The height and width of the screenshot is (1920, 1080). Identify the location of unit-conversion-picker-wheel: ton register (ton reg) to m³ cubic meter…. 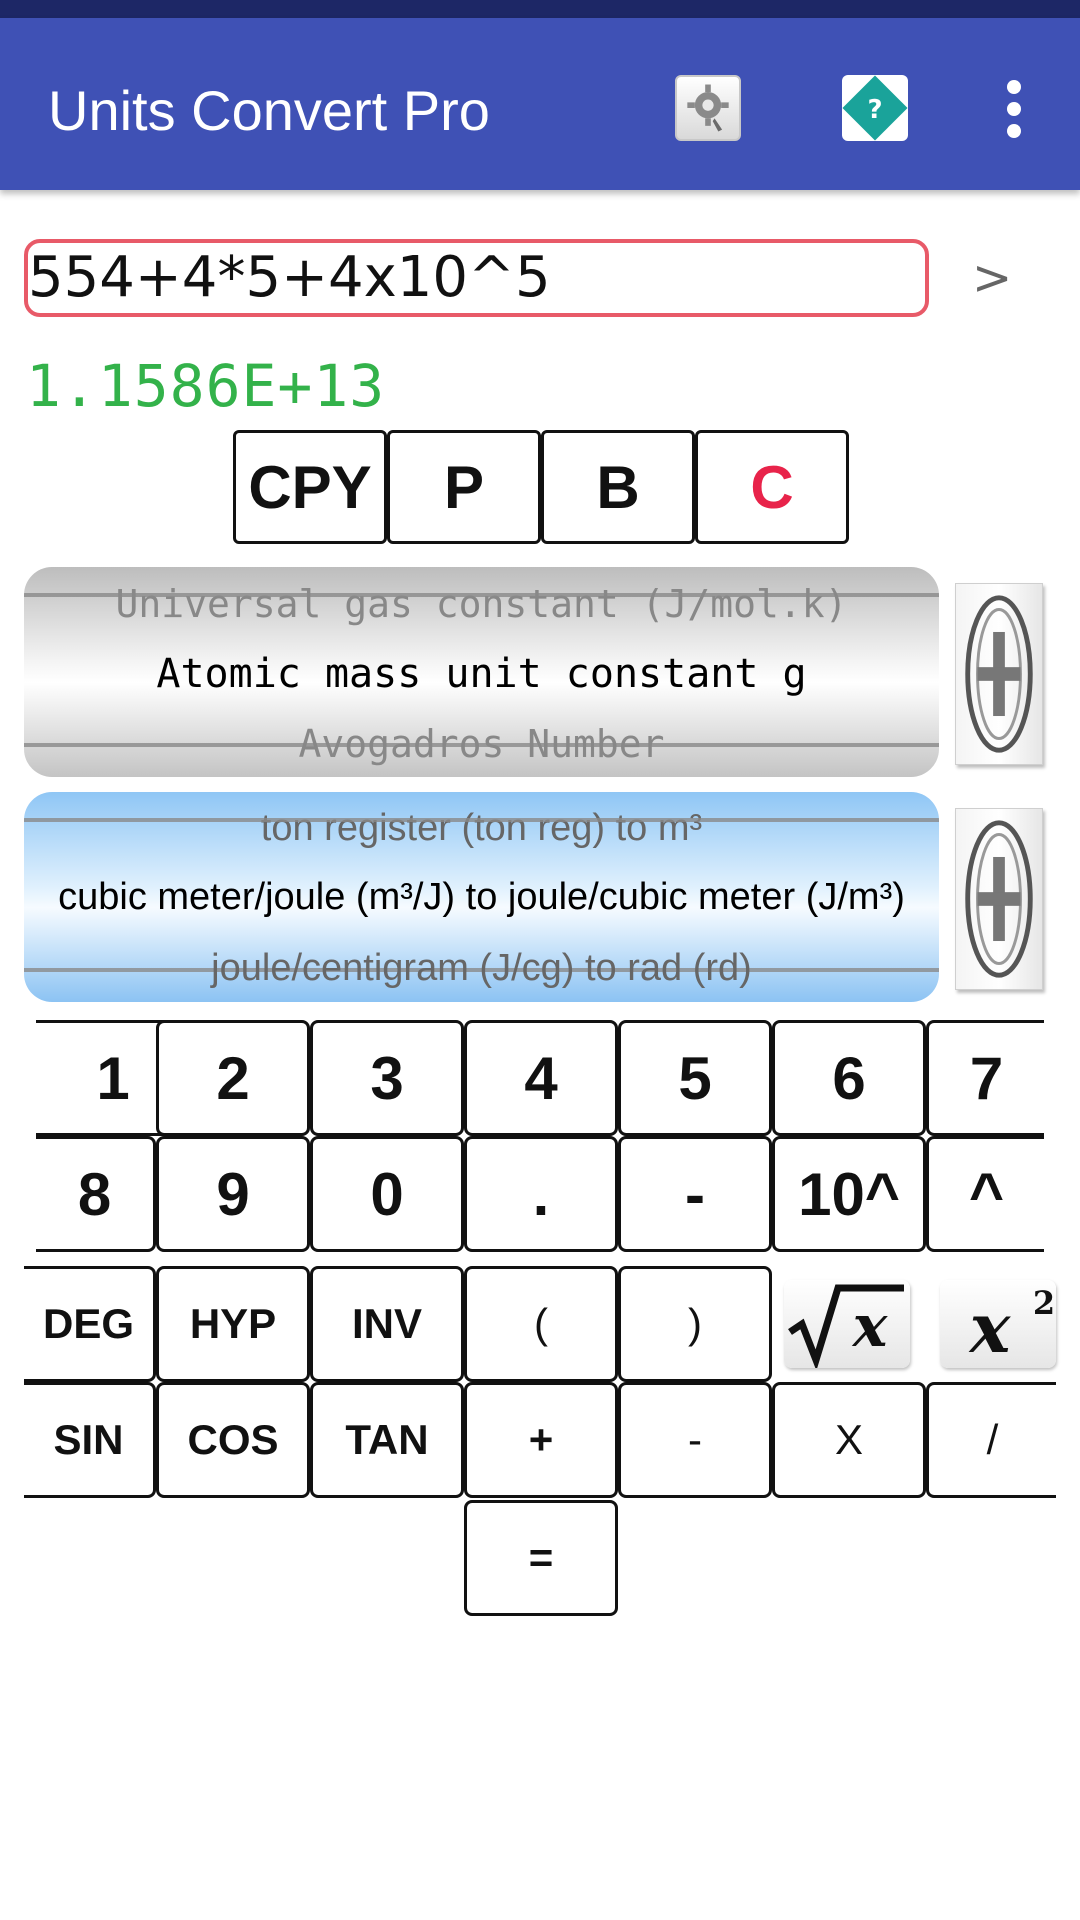
(481, 897).